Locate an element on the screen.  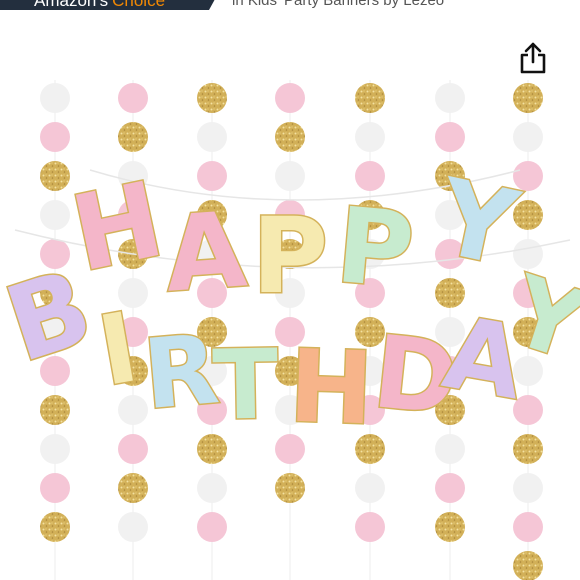
banner-letter: I is located at coordinates (118, 349).